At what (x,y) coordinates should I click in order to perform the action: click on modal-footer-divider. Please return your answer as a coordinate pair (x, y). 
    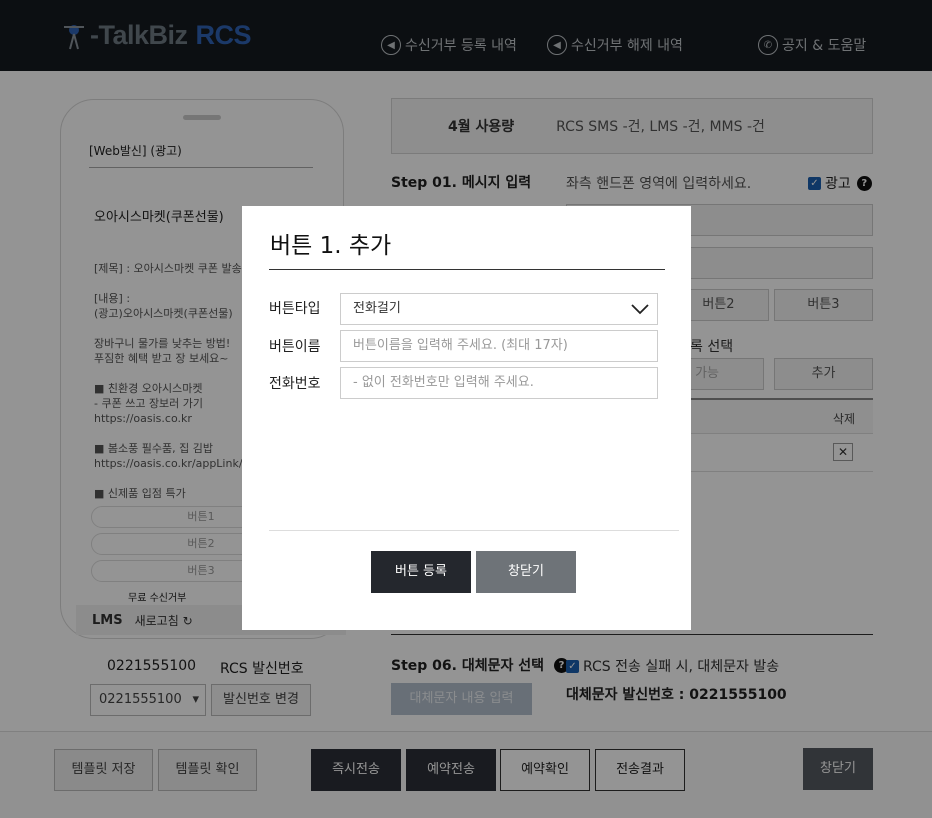
    Looking at the image, I should click on (474, 530).